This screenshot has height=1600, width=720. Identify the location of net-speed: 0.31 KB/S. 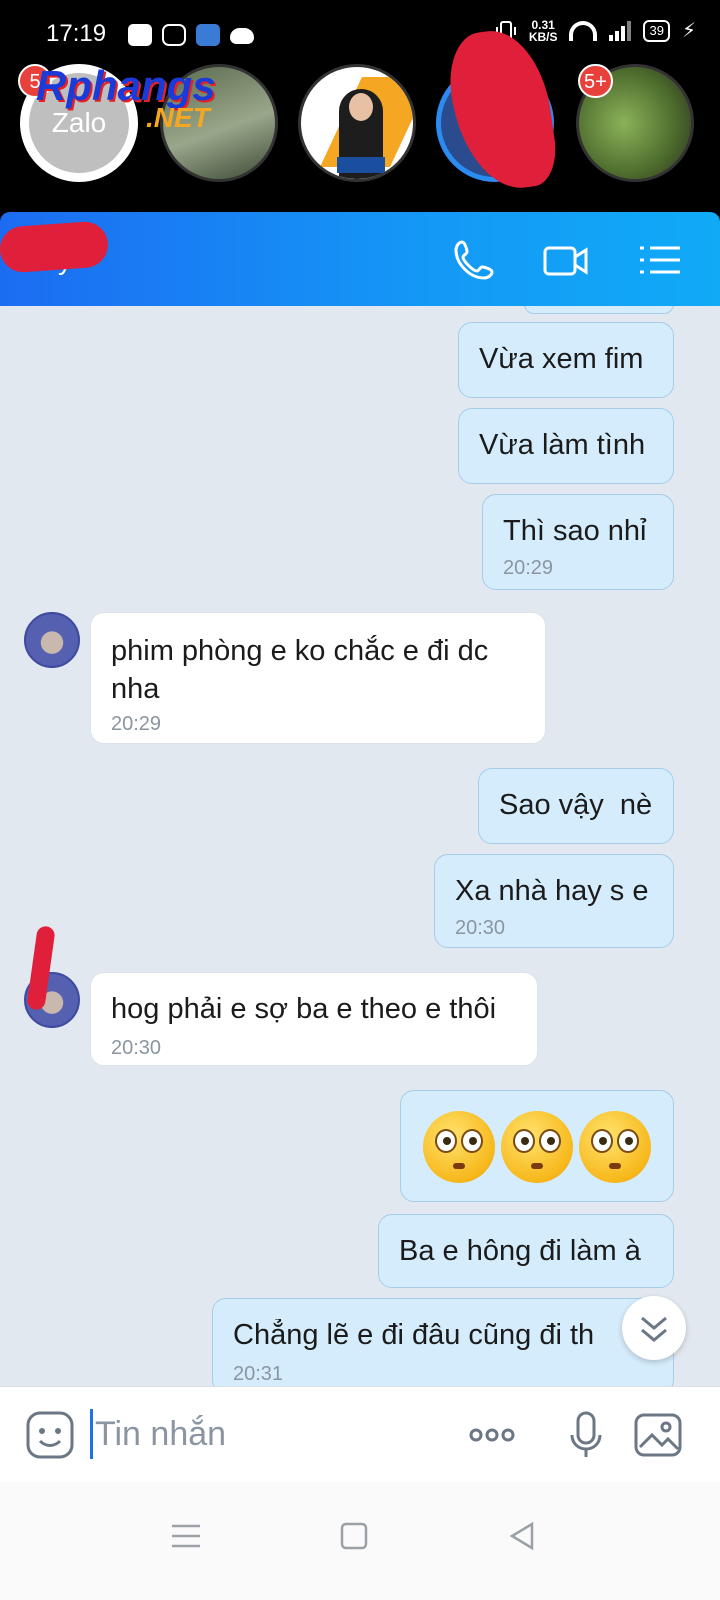
(543, 31).